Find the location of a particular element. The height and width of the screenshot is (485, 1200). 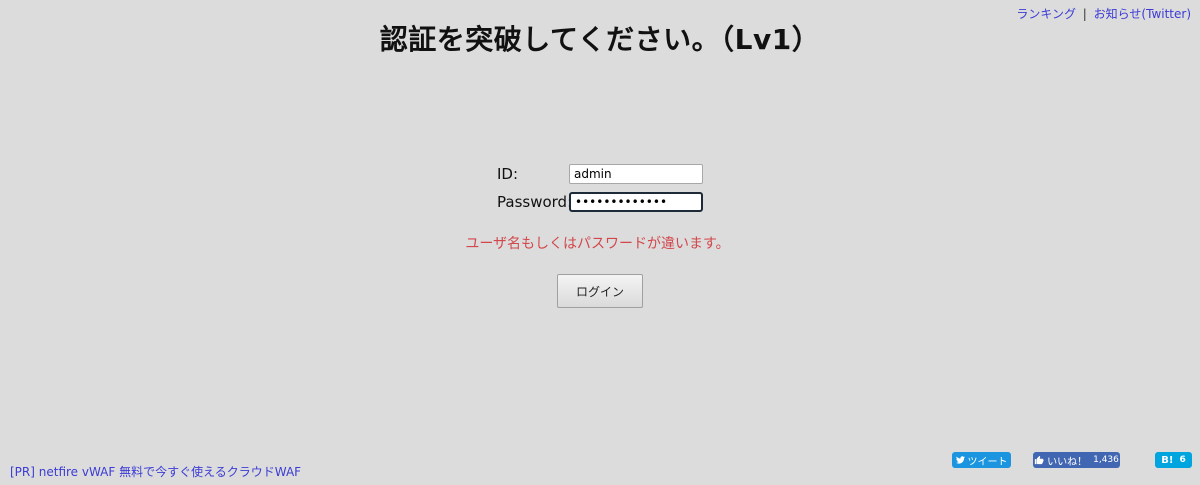

login-button: ログイン is located at coordinates (600, 291).